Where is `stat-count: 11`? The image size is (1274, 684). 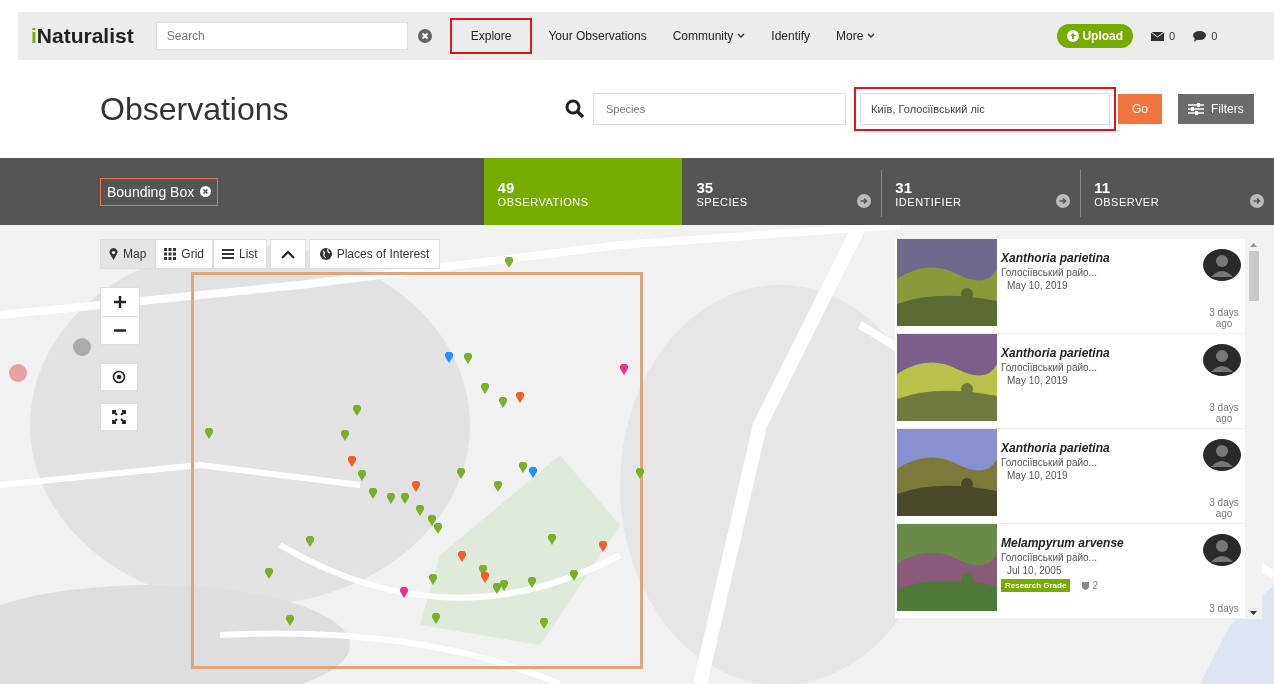 stat-count: 11 is located at coordinates (1103, 187).